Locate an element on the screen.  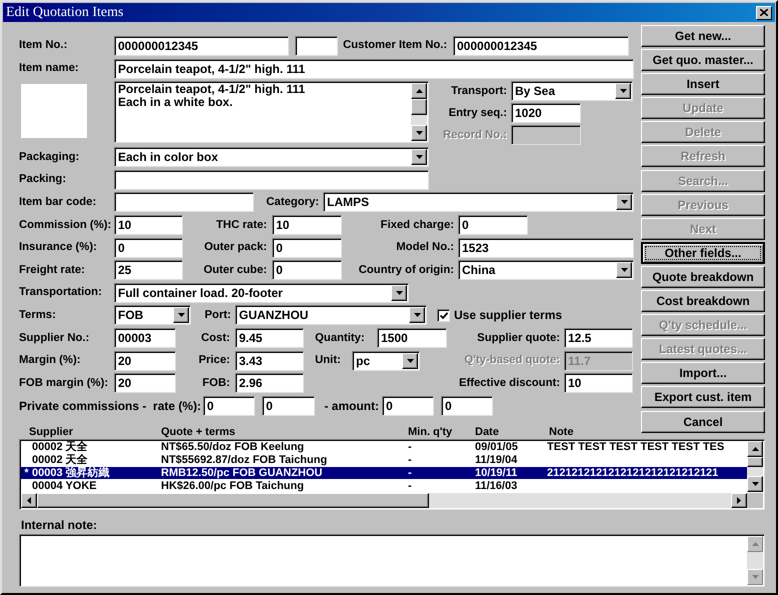
field-label: FOB margin (%): is located at coordinates (63, 383).